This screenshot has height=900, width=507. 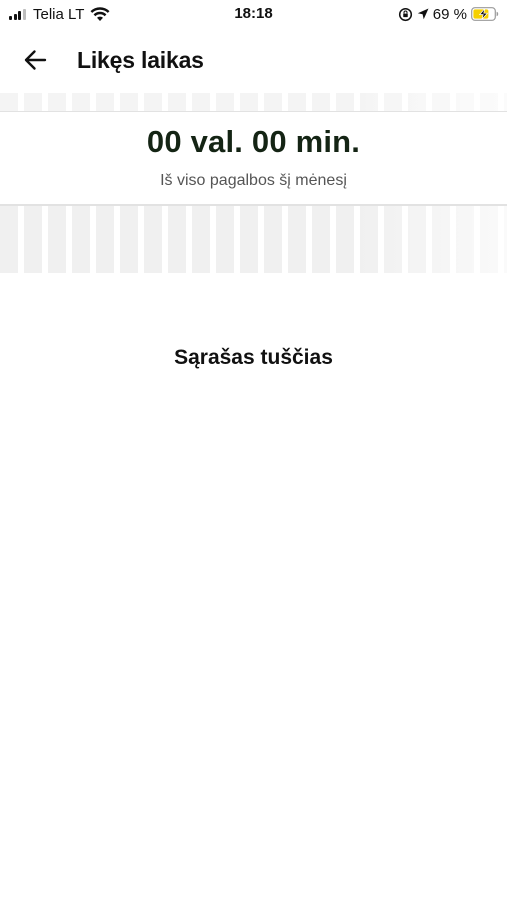 I want to click on battery-percent: 69 %, so click(x=449, y=14).